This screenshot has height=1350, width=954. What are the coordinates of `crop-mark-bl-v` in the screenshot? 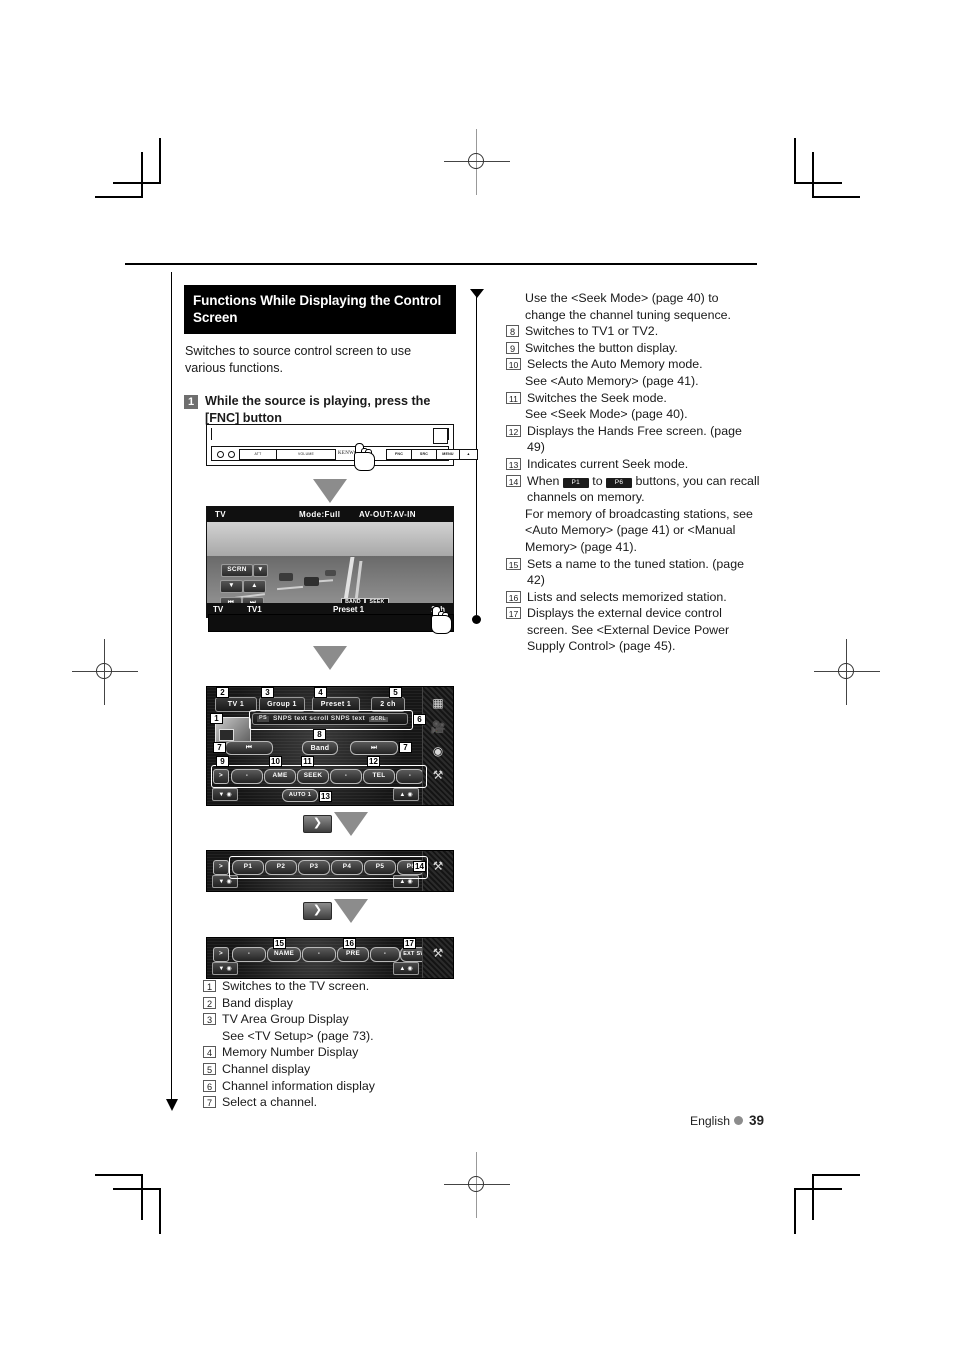 It's located at (142, 1197).